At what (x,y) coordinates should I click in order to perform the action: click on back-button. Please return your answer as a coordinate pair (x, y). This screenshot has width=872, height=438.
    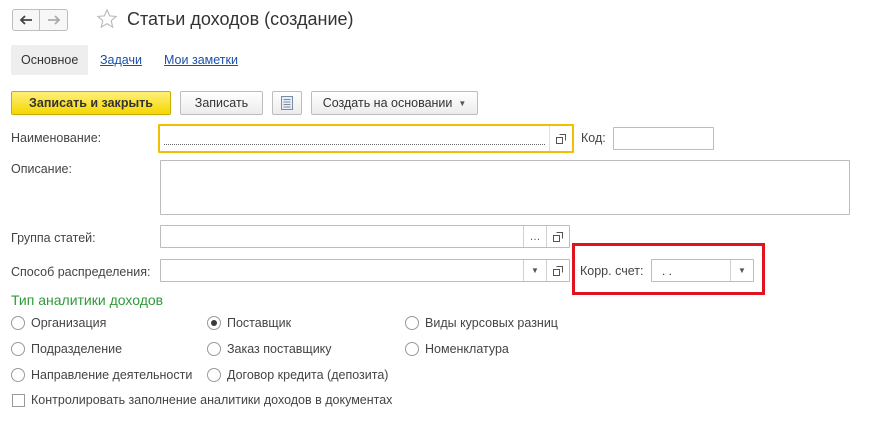
    Looking at the image, I should click on (26, 20).